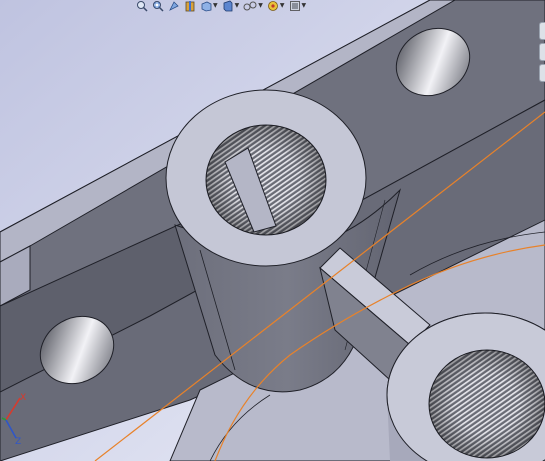  What do you see at coordinates (250, 6) in the screenshot?
I see `hide-show-icon` at bounding box center [250, 6].